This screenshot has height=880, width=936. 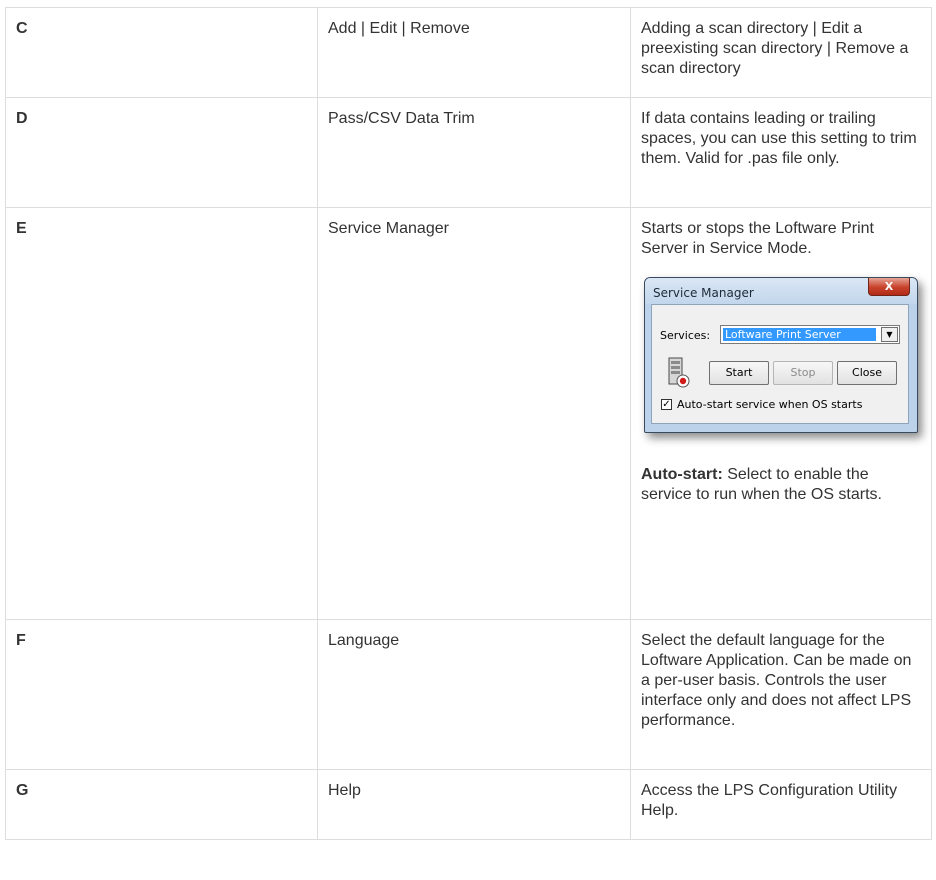 What do you see at coordinates (474, 804) in the screenshot?
I see `row-action: Help` at bounding box center [474, 804].